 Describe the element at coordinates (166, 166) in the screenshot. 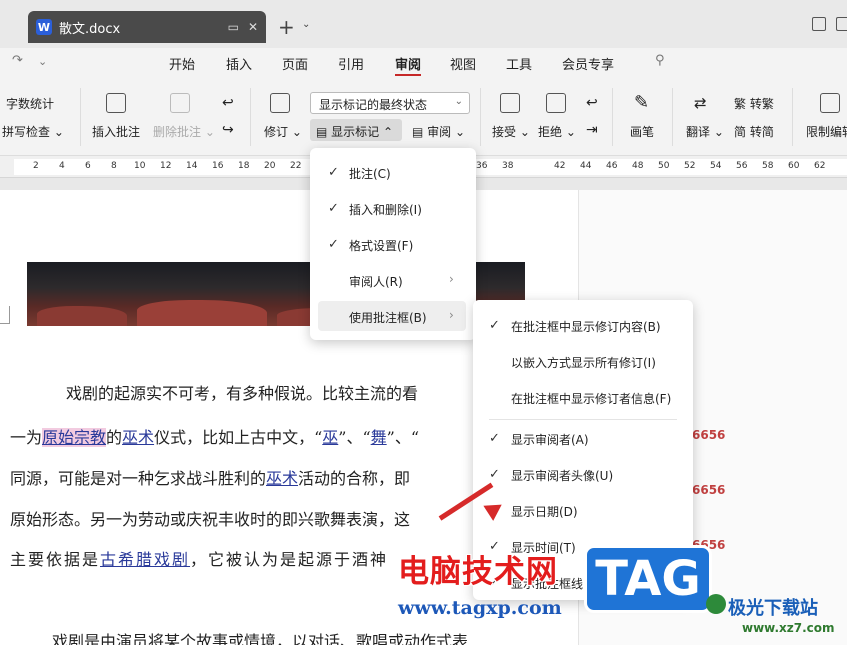

I see `ruler-tick: 12` at that location.